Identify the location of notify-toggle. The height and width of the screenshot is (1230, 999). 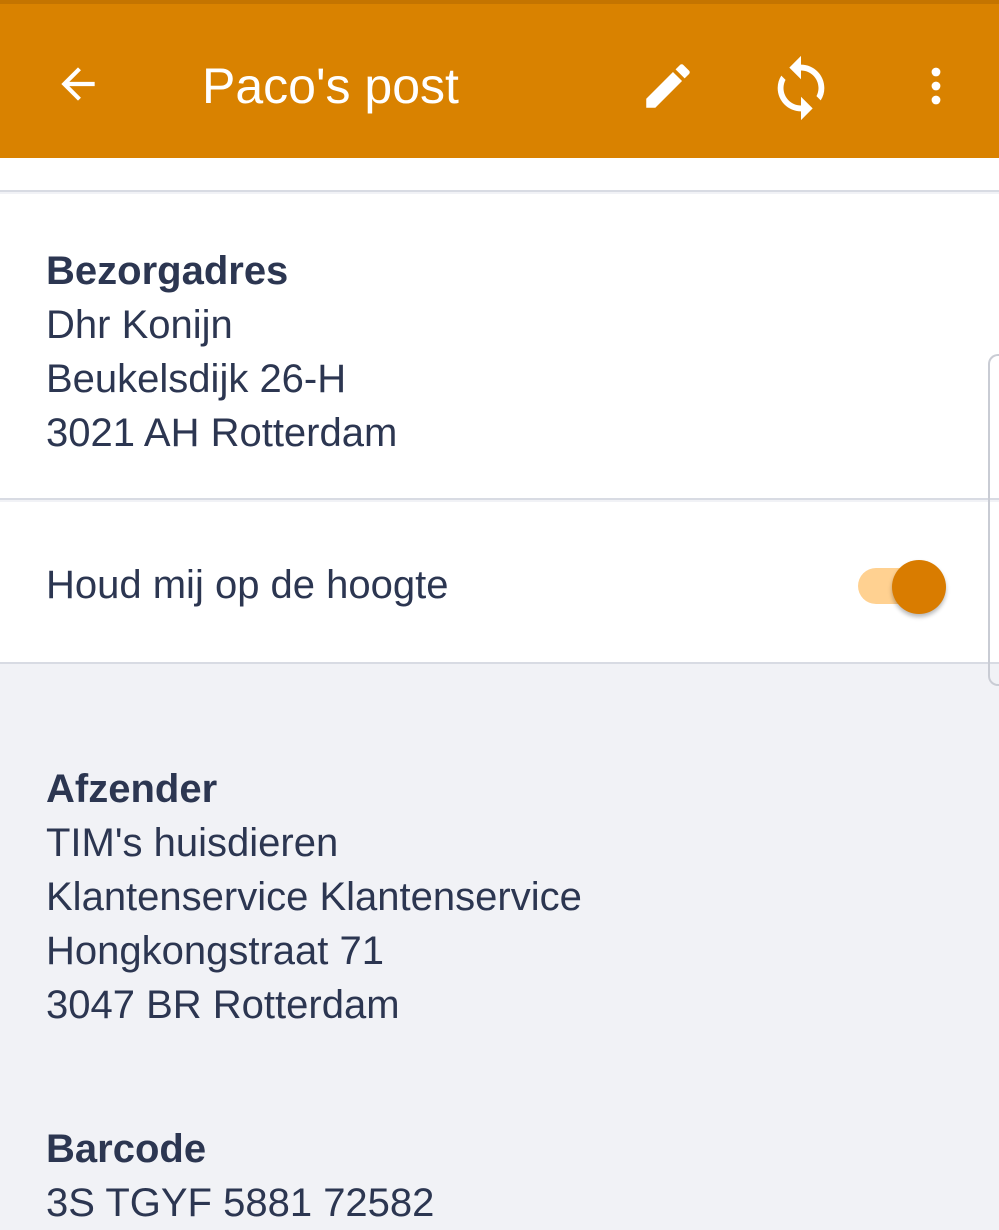
(904, 587).